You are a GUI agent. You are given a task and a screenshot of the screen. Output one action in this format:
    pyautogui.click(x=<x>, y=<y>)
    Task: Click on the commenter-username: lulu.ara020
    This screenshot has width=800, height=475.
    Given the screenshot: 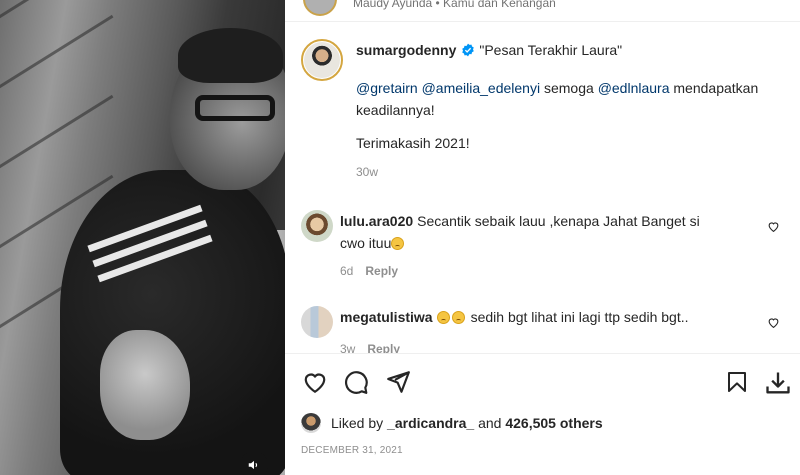 What is the action you would take?
    pyautogui.click(x=376, y=221)
    